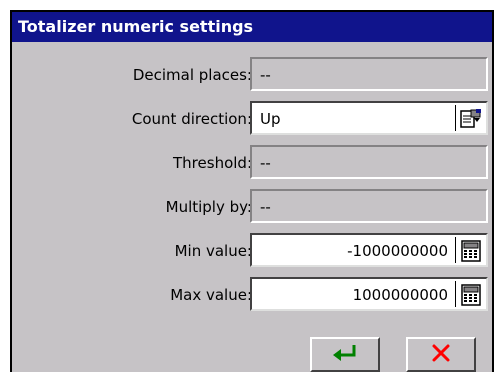 The width and height of the screenshot is (494, 372). What do you see at coordinates (191, 119) in the screenshot?
I see `count-direction-label: Count direction:` at bounding box center [191, 119].